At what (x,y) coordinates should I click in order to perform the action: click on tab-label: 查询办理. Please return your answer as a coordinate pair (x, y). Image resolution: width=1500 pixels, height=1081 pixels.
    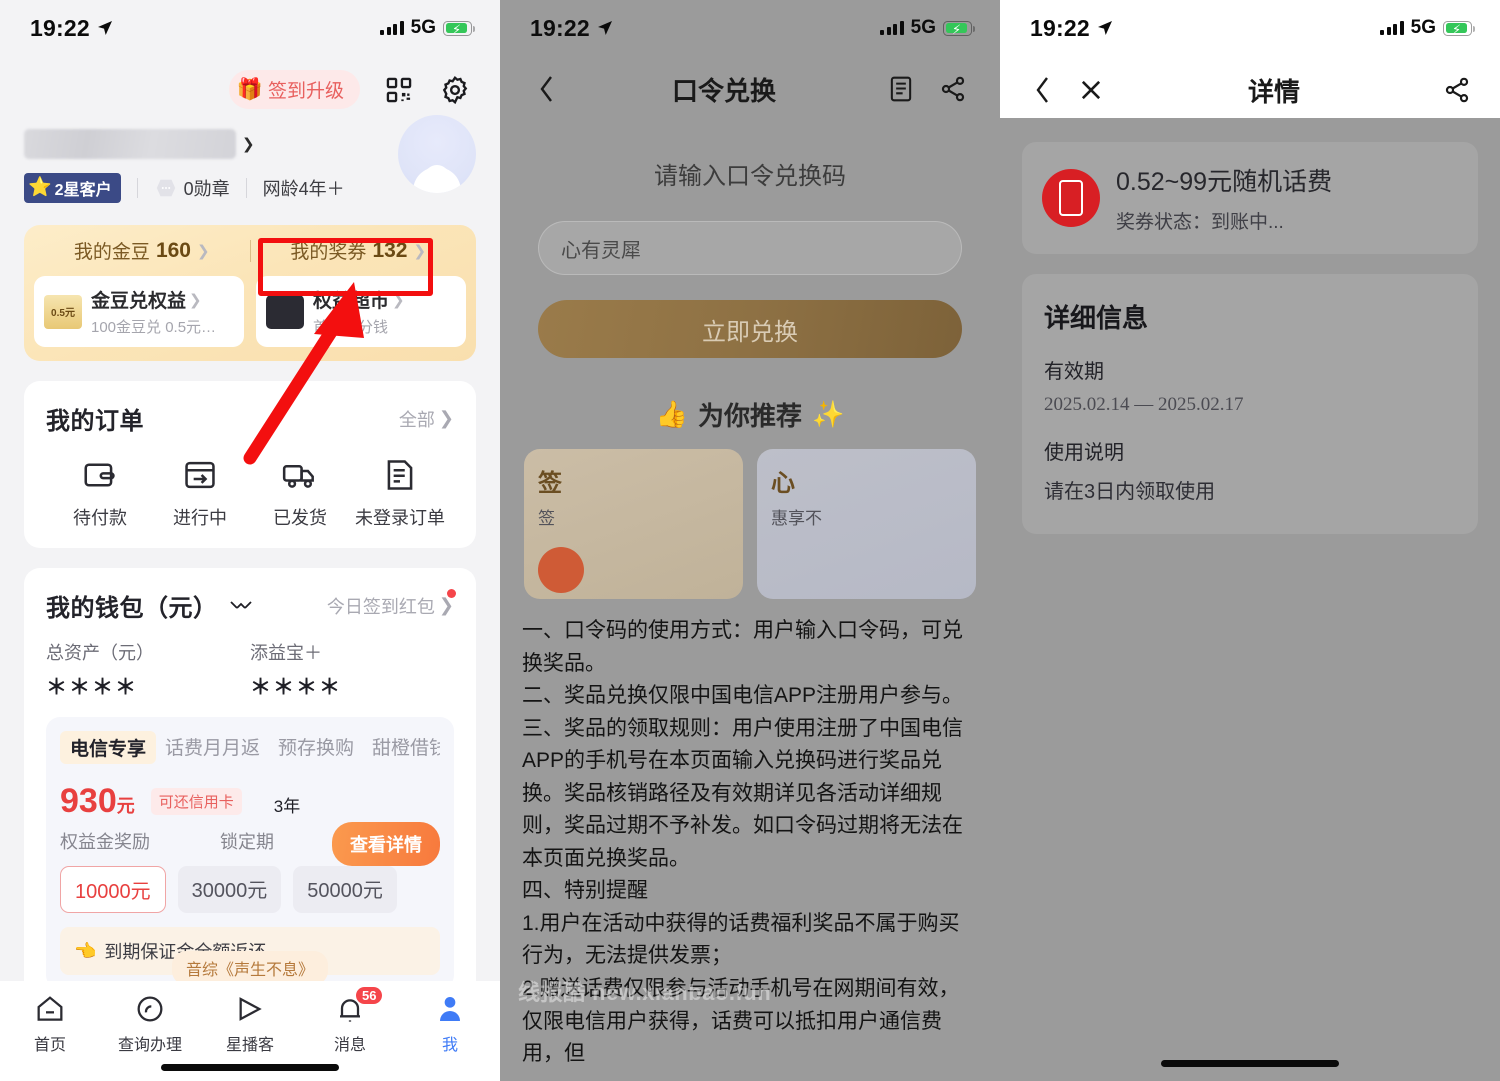
    Looking at the image, I should click on (149, 1045).